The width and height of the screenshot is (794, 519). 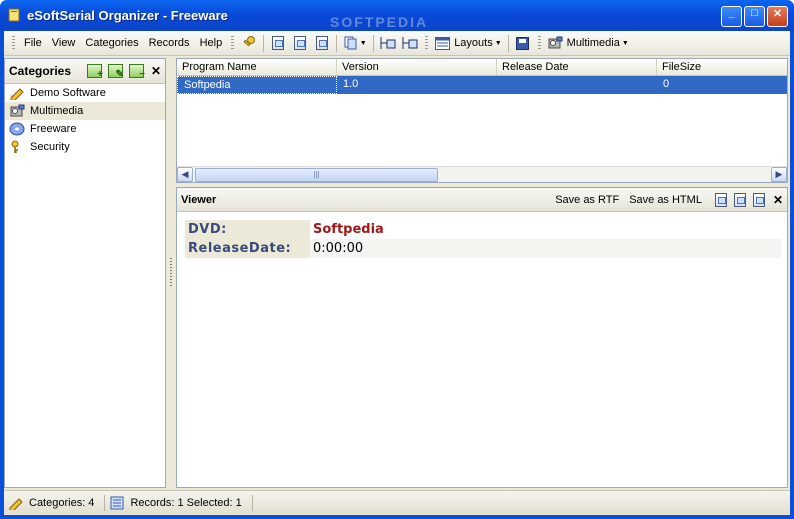 What do you see at coordinates (348, 229) in the screenshot?
I see `field-value: Softpedia` at bounding box center [348, 229].